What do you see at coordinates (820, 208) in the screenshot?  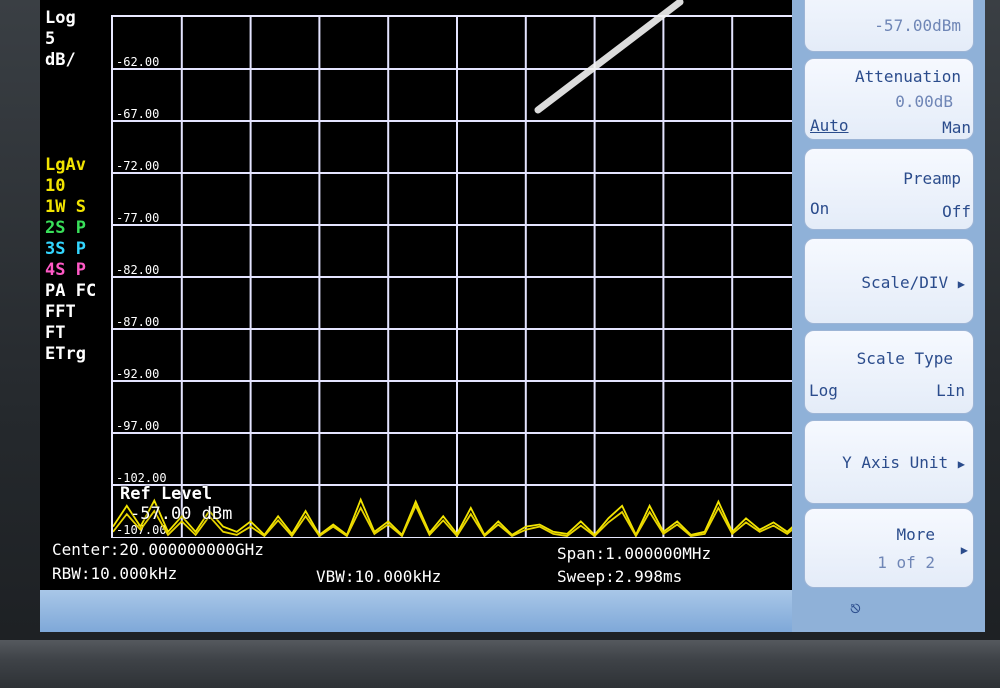 I see `softkey-preamp-on: On` at bounding box center [820, 208].